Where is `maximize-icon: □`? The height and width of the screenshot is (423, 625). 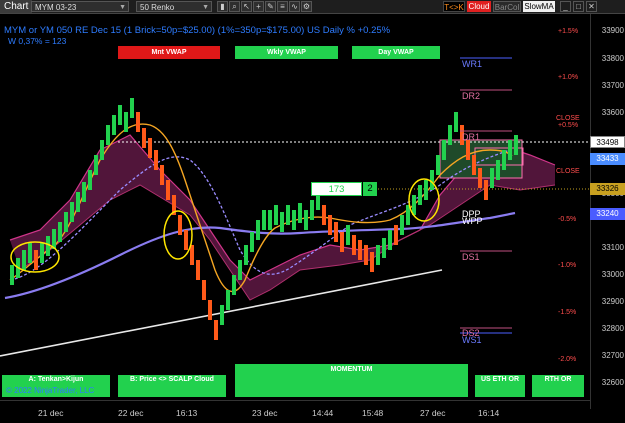 maximize-icon: □ is located at coordinates (578, 6).